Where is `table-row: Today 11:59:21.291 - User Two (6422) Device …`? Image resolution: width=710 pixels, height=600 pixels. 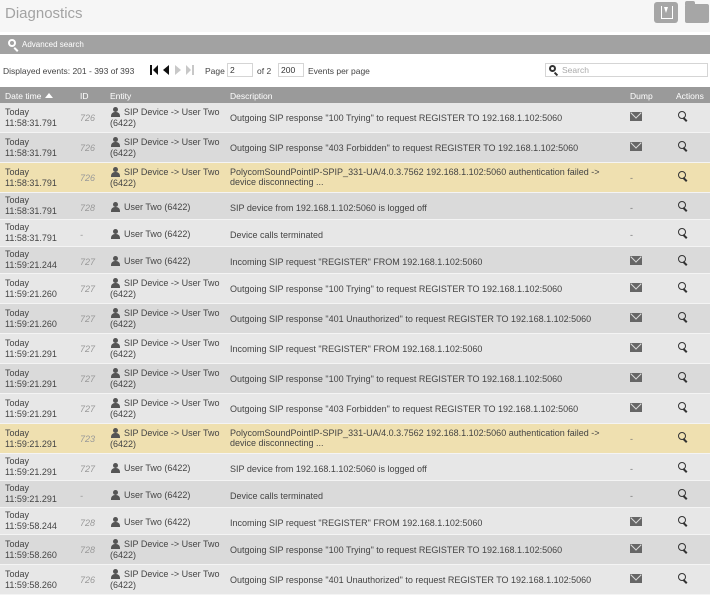
table-row: Today 11:59:21.291 - User Two (6422) Device … is located at coordinates (355, 494).